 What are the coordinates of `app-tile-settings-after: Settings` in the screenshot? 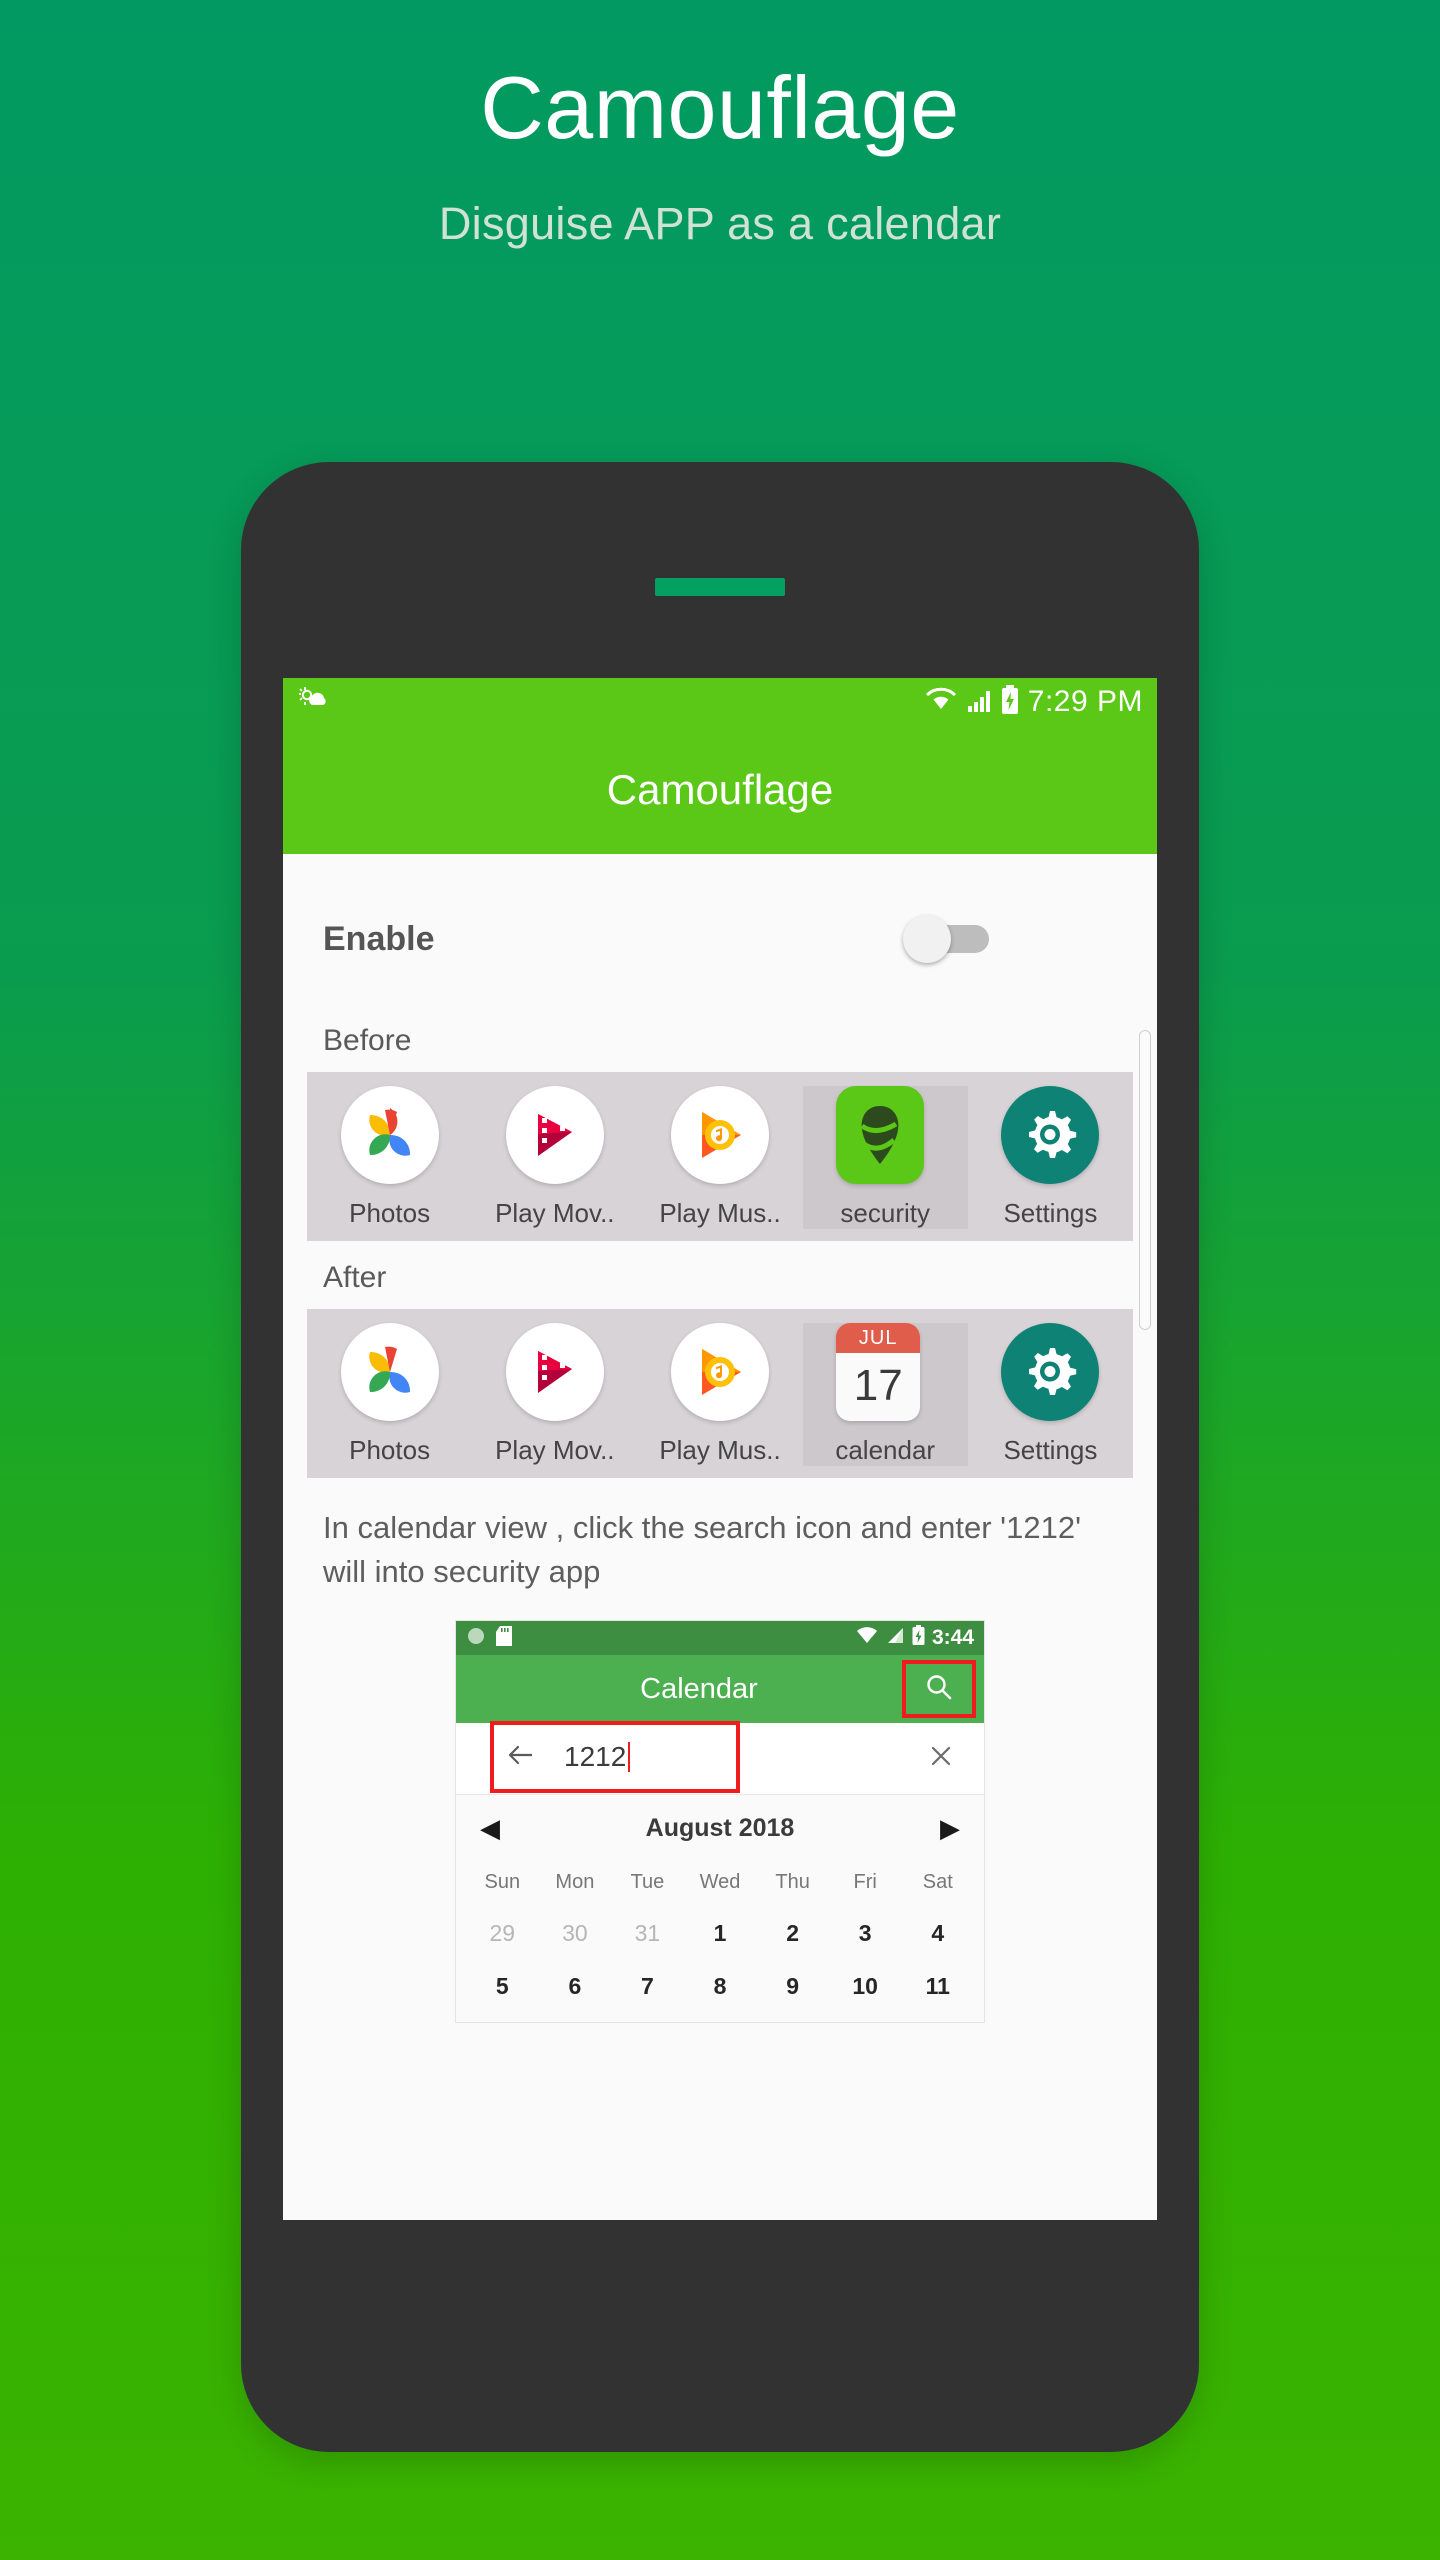 It's located at (1050, 1394).